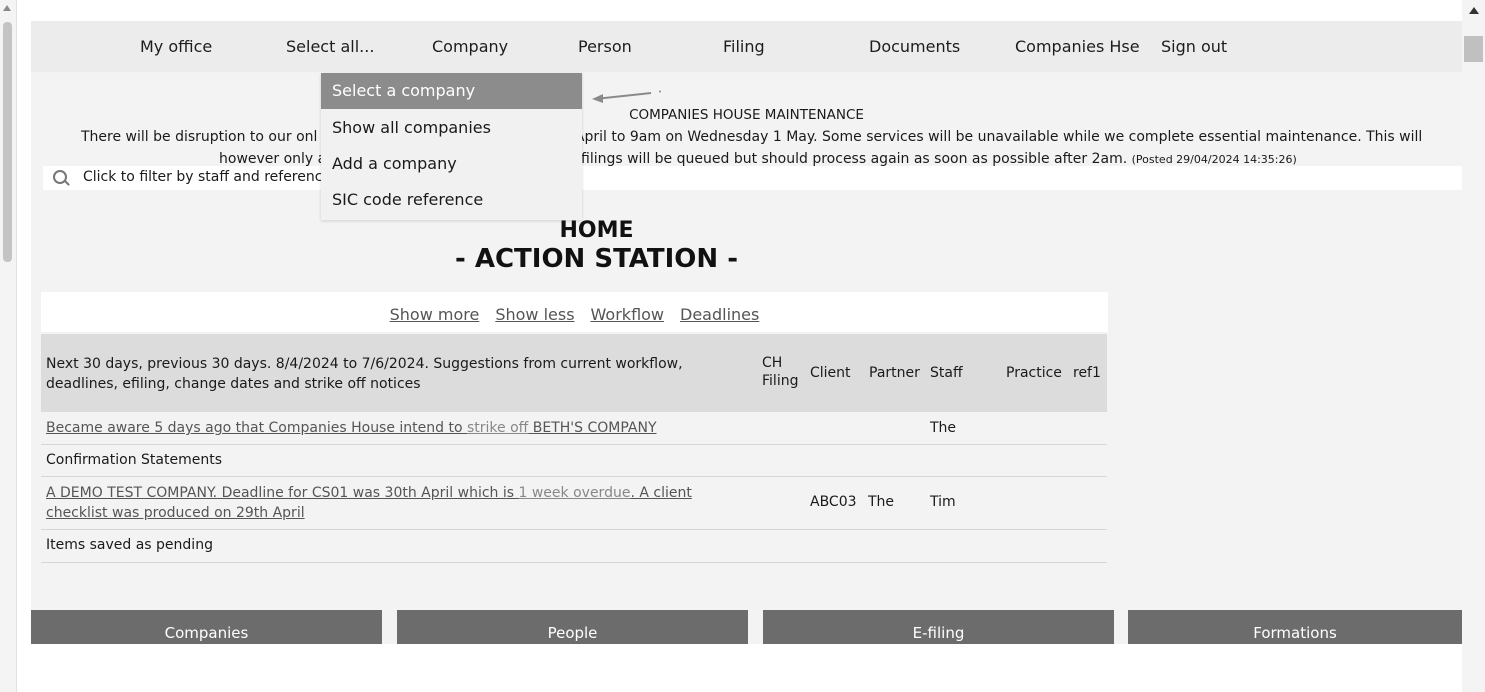  I want to click on nav-person: Person, so click(605, 46).